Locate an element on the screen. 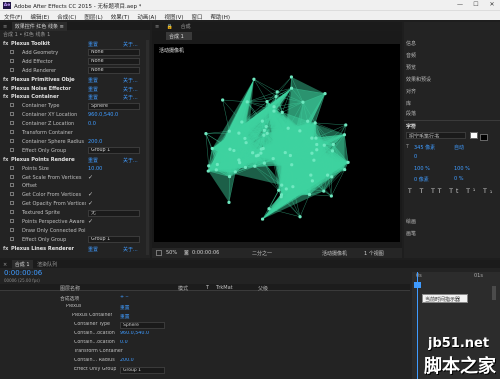 The image size is (500, 379). timeline-row-value: + ‒ is located at coordinates (124, 297).